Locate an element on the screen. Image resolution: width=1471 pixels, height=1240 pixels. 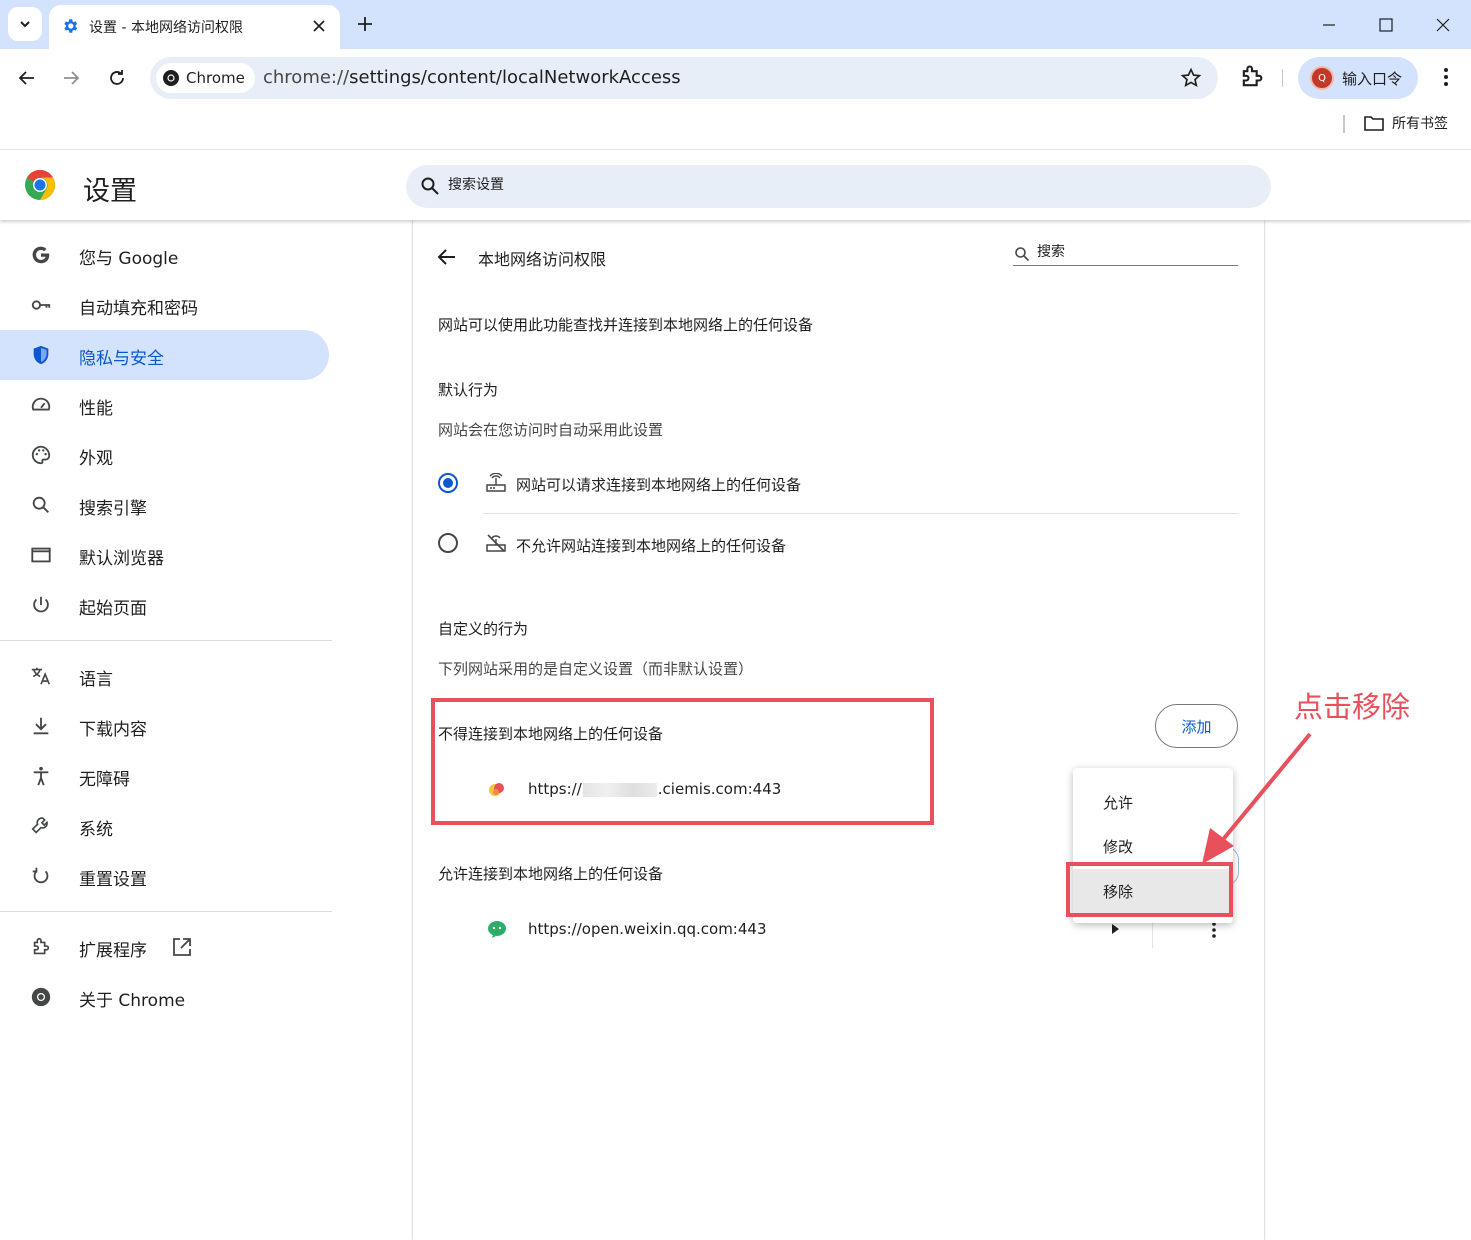
custom-behavior-subheading: 下列网站采用的是自定义设置（而非默认设置） is located at coordinates (596, 669).